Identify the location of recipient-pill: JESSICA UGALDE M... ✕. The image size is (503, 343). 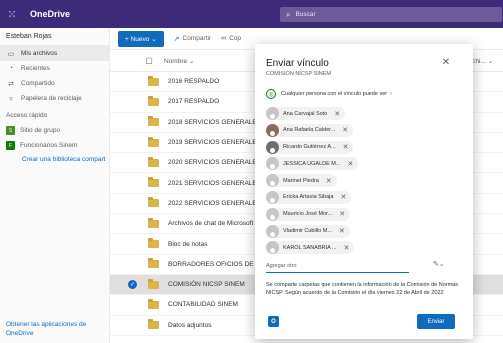
(366, 164).